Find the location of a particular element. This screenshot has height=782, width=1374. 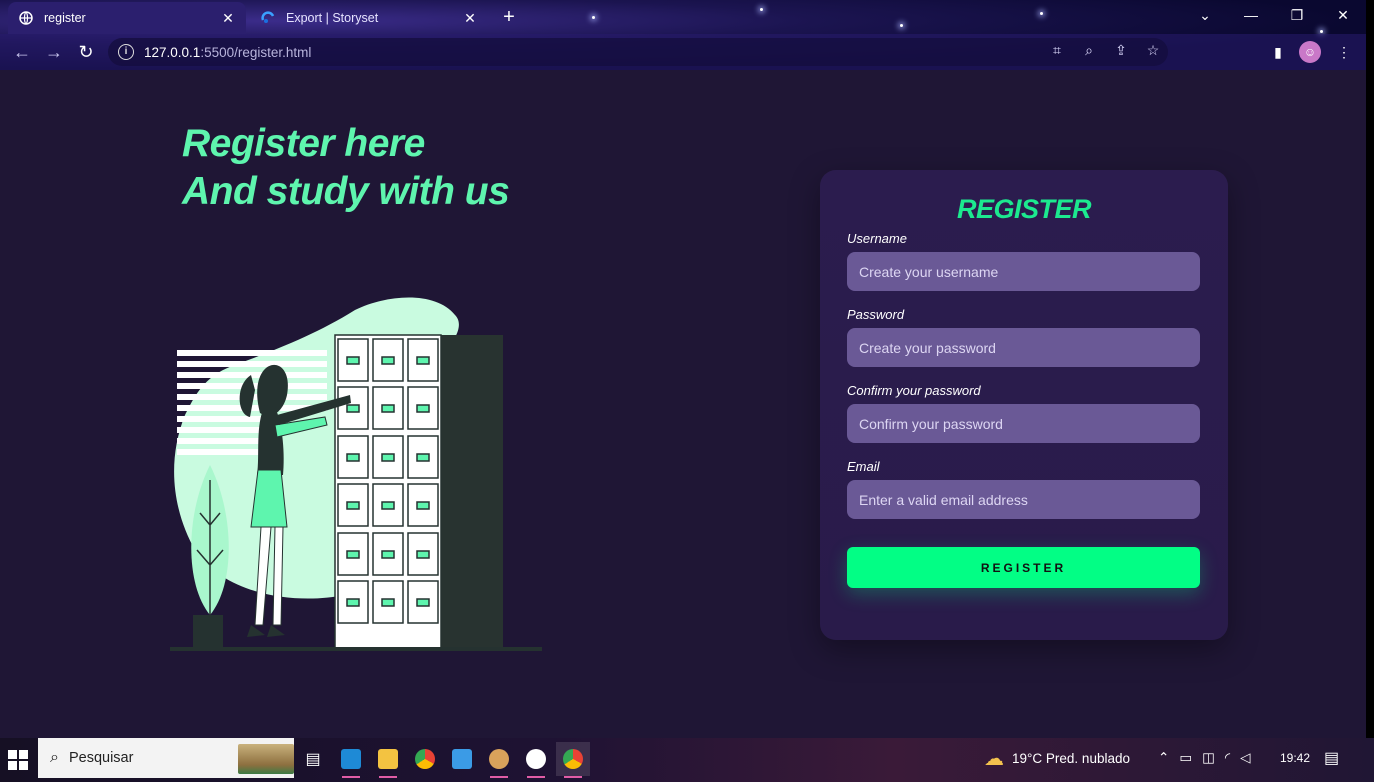

clock-time: 19:42 is located at coordinates (1295, 758).